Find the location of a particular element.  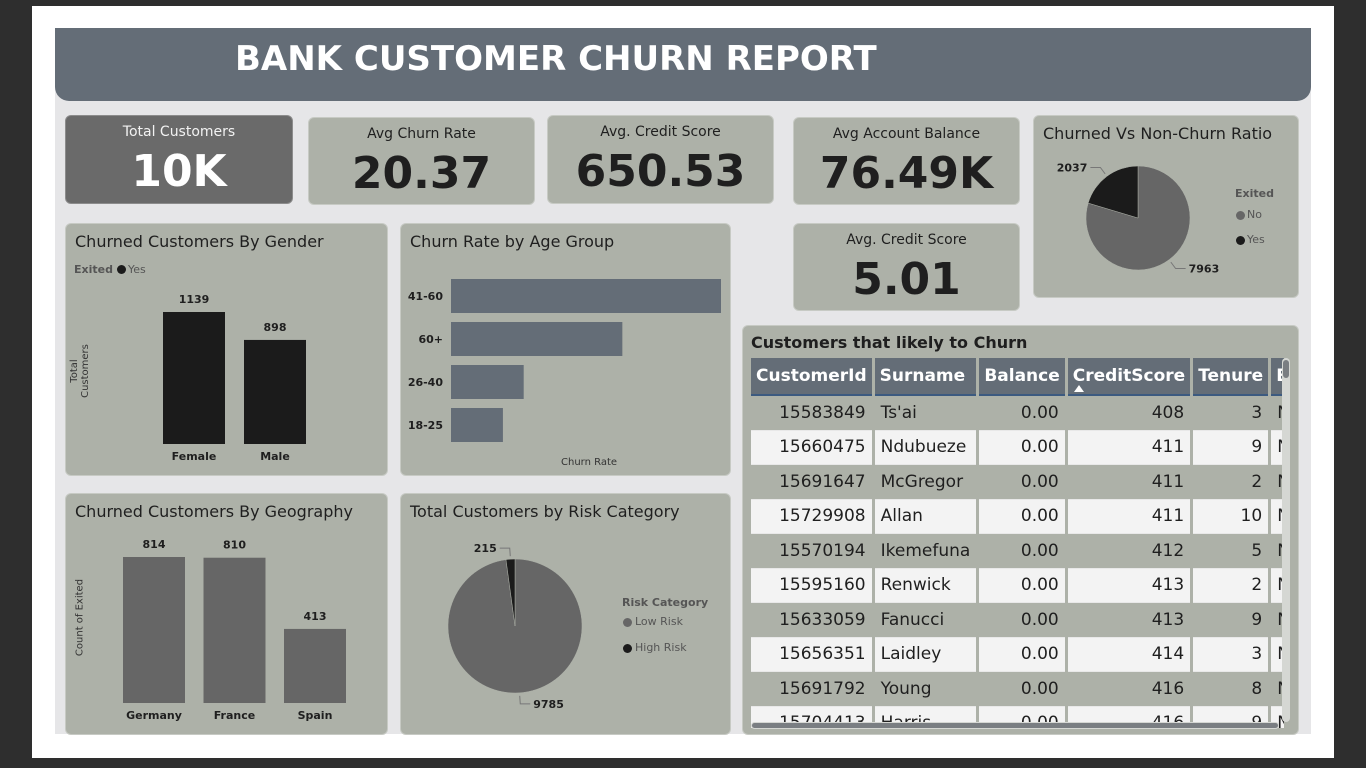

cell-customerid: 15595160 is located at coordinates (811, 585).